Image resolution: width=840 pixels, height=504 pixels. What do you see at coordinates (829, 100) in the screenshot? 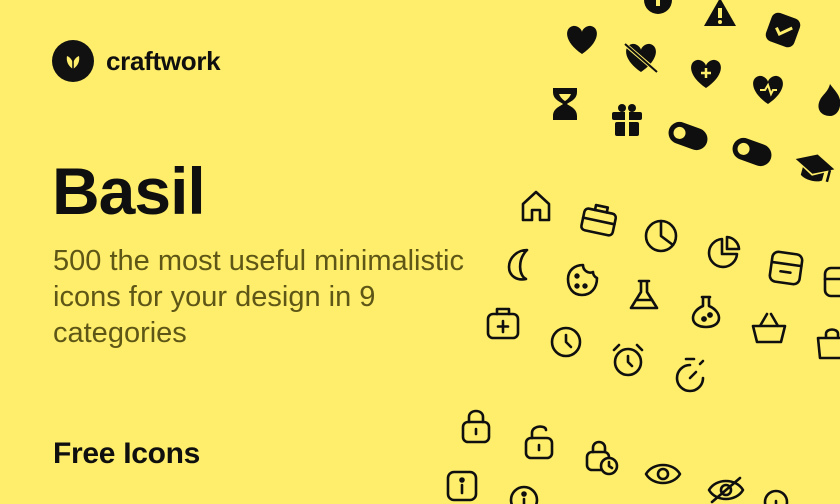
I see `flame-icon` at bounding box center [829, 100].